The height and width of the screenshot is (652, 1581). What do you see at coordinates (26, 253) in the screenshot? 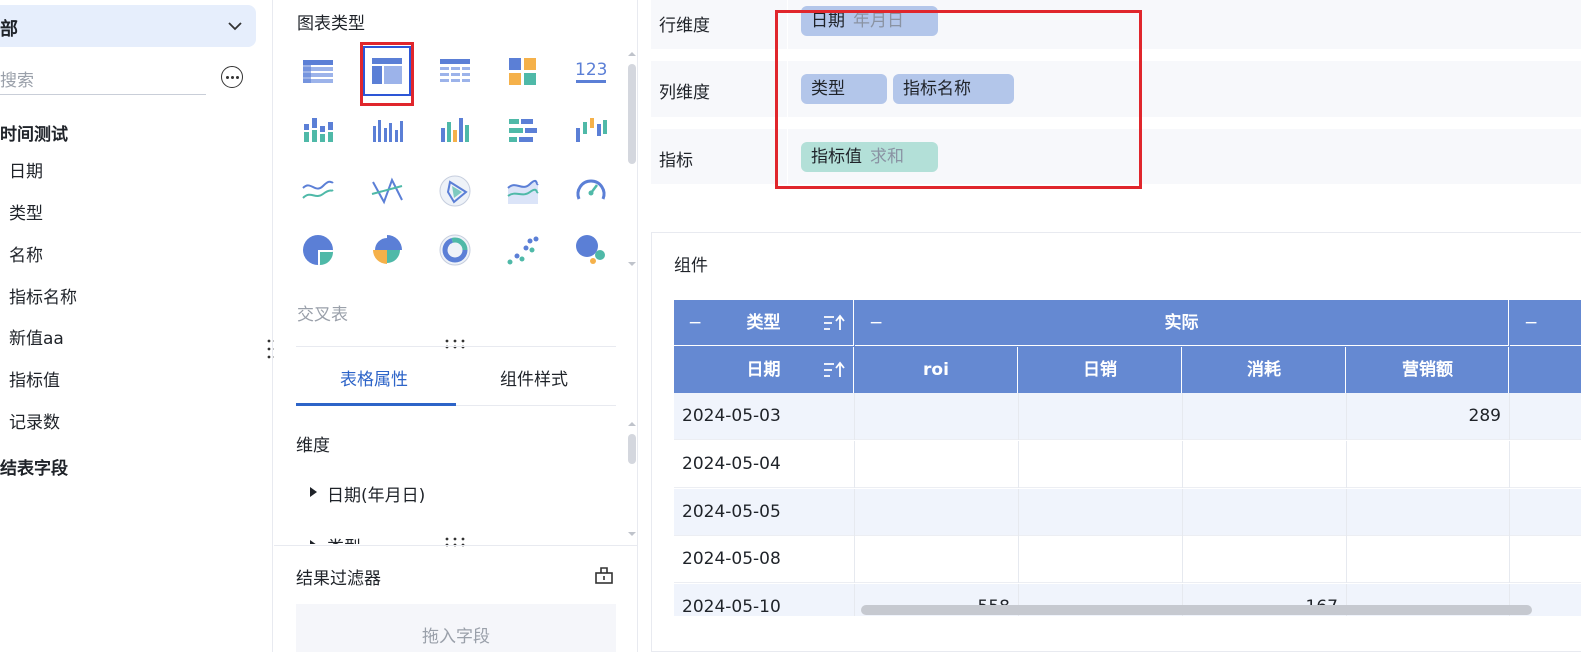
I see `field-item: 名称` at bounding box center [26, 253].